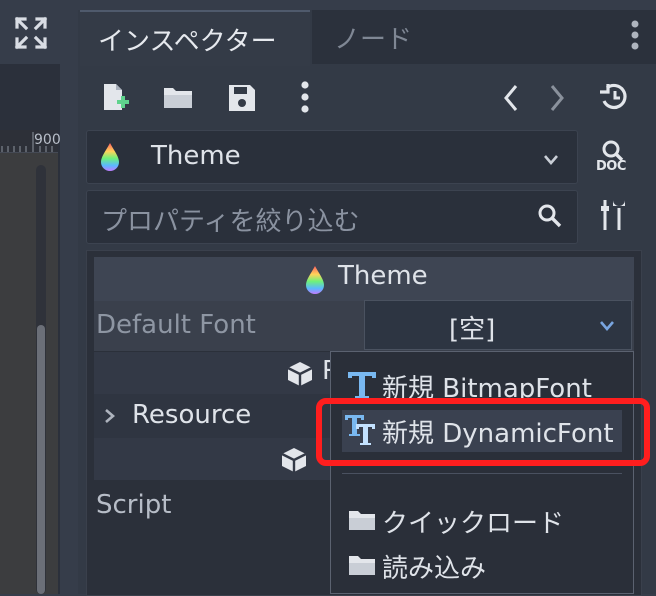  What do you see at coordinates (196, 156) in the screenshot?
I see `resource-select-label: Theme` at bounding box center [196, 156].